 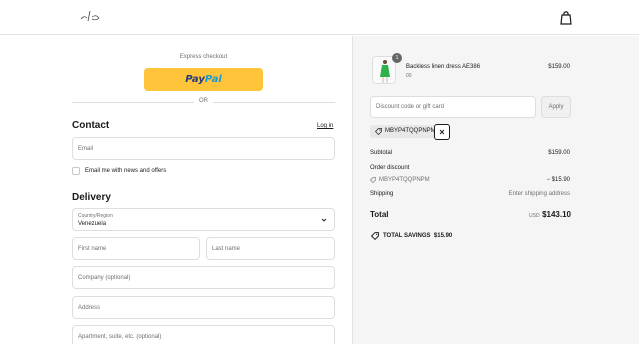 What do you see at coordinates (89, 307) in the screenshot?
I see `address-placeholder: Address` at bounding box center [89, 307].